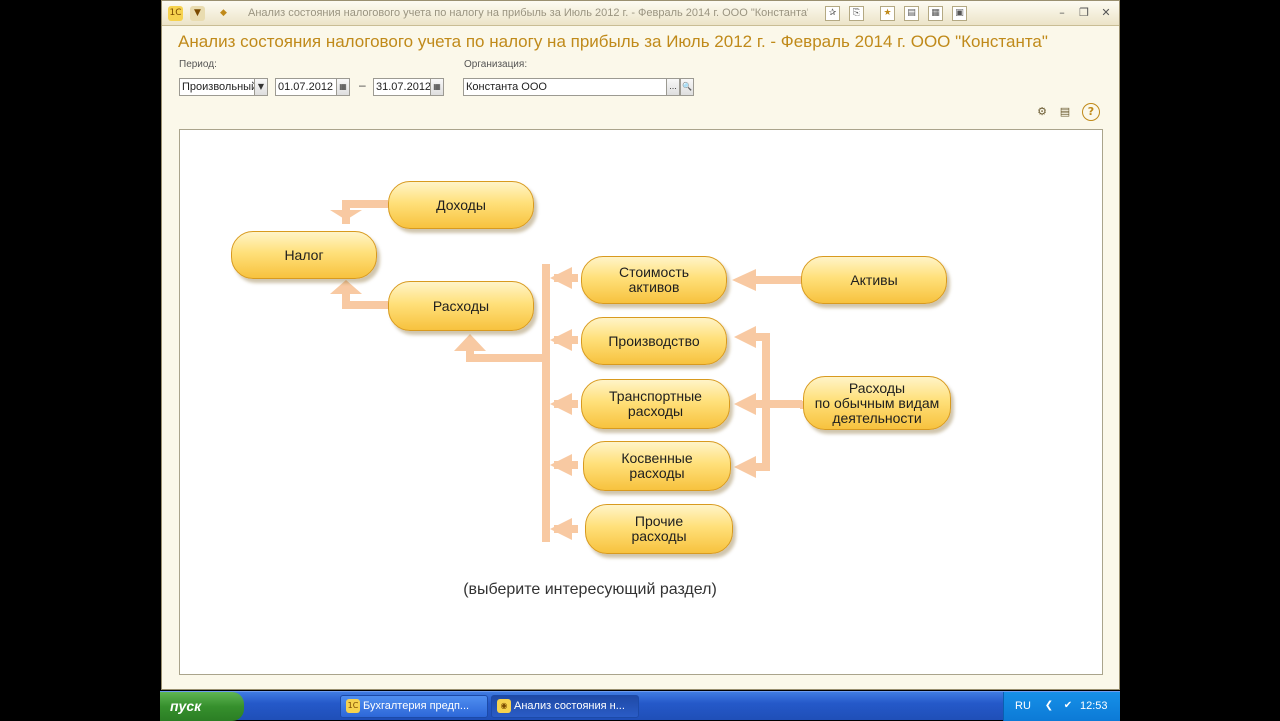  I want to click on node-ordinary-label-2: по обычным видам, so click(877, 402).